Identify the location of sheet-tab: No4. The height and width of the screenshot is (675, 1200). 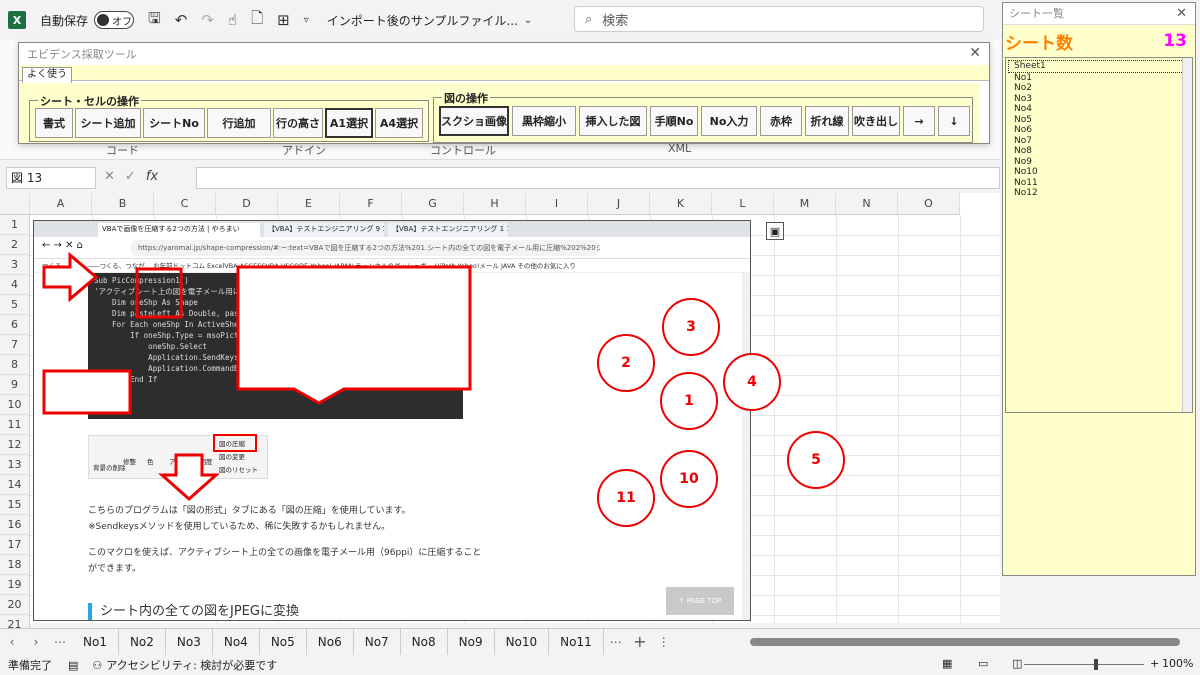
(236, 641).